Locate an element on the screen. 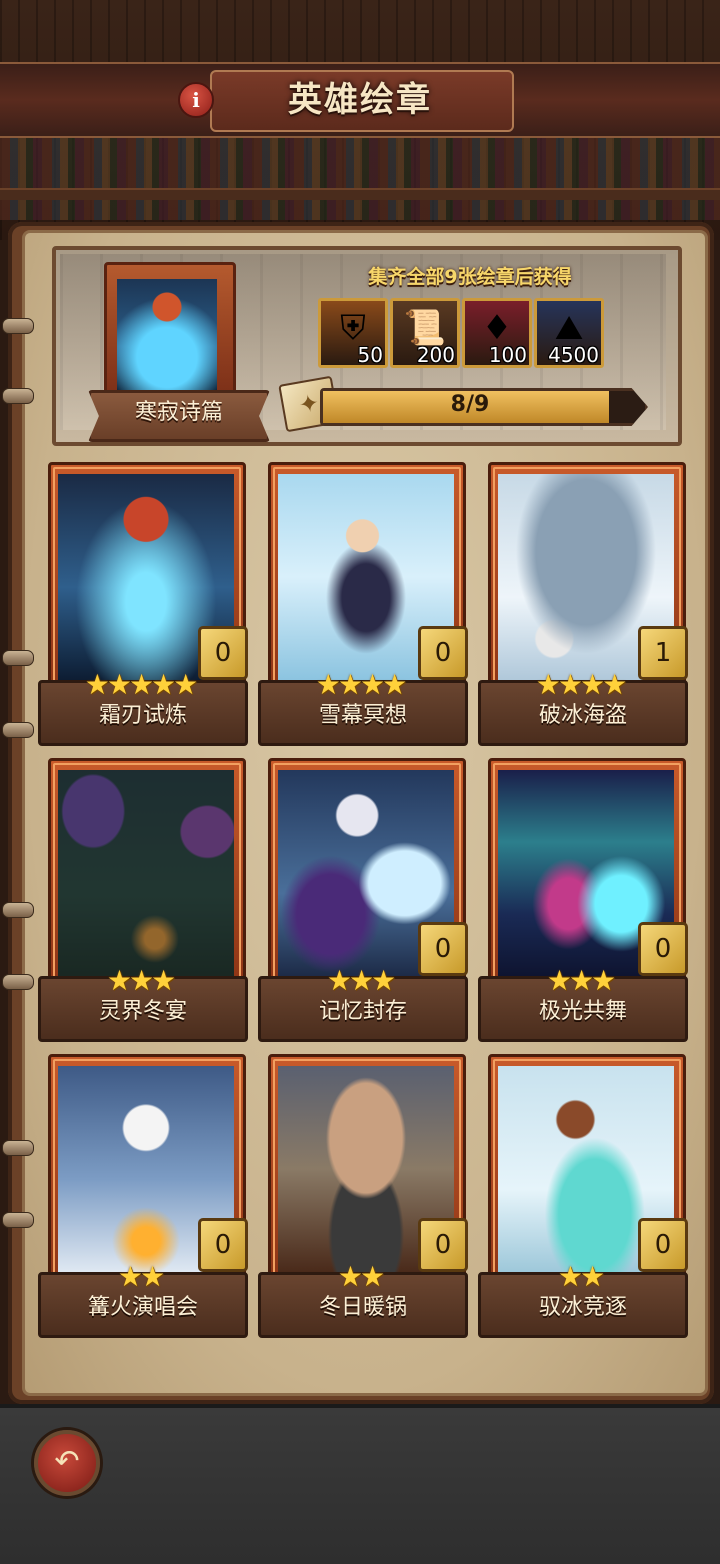  progress-count: 8/9 is located at coordinates (470, 404).